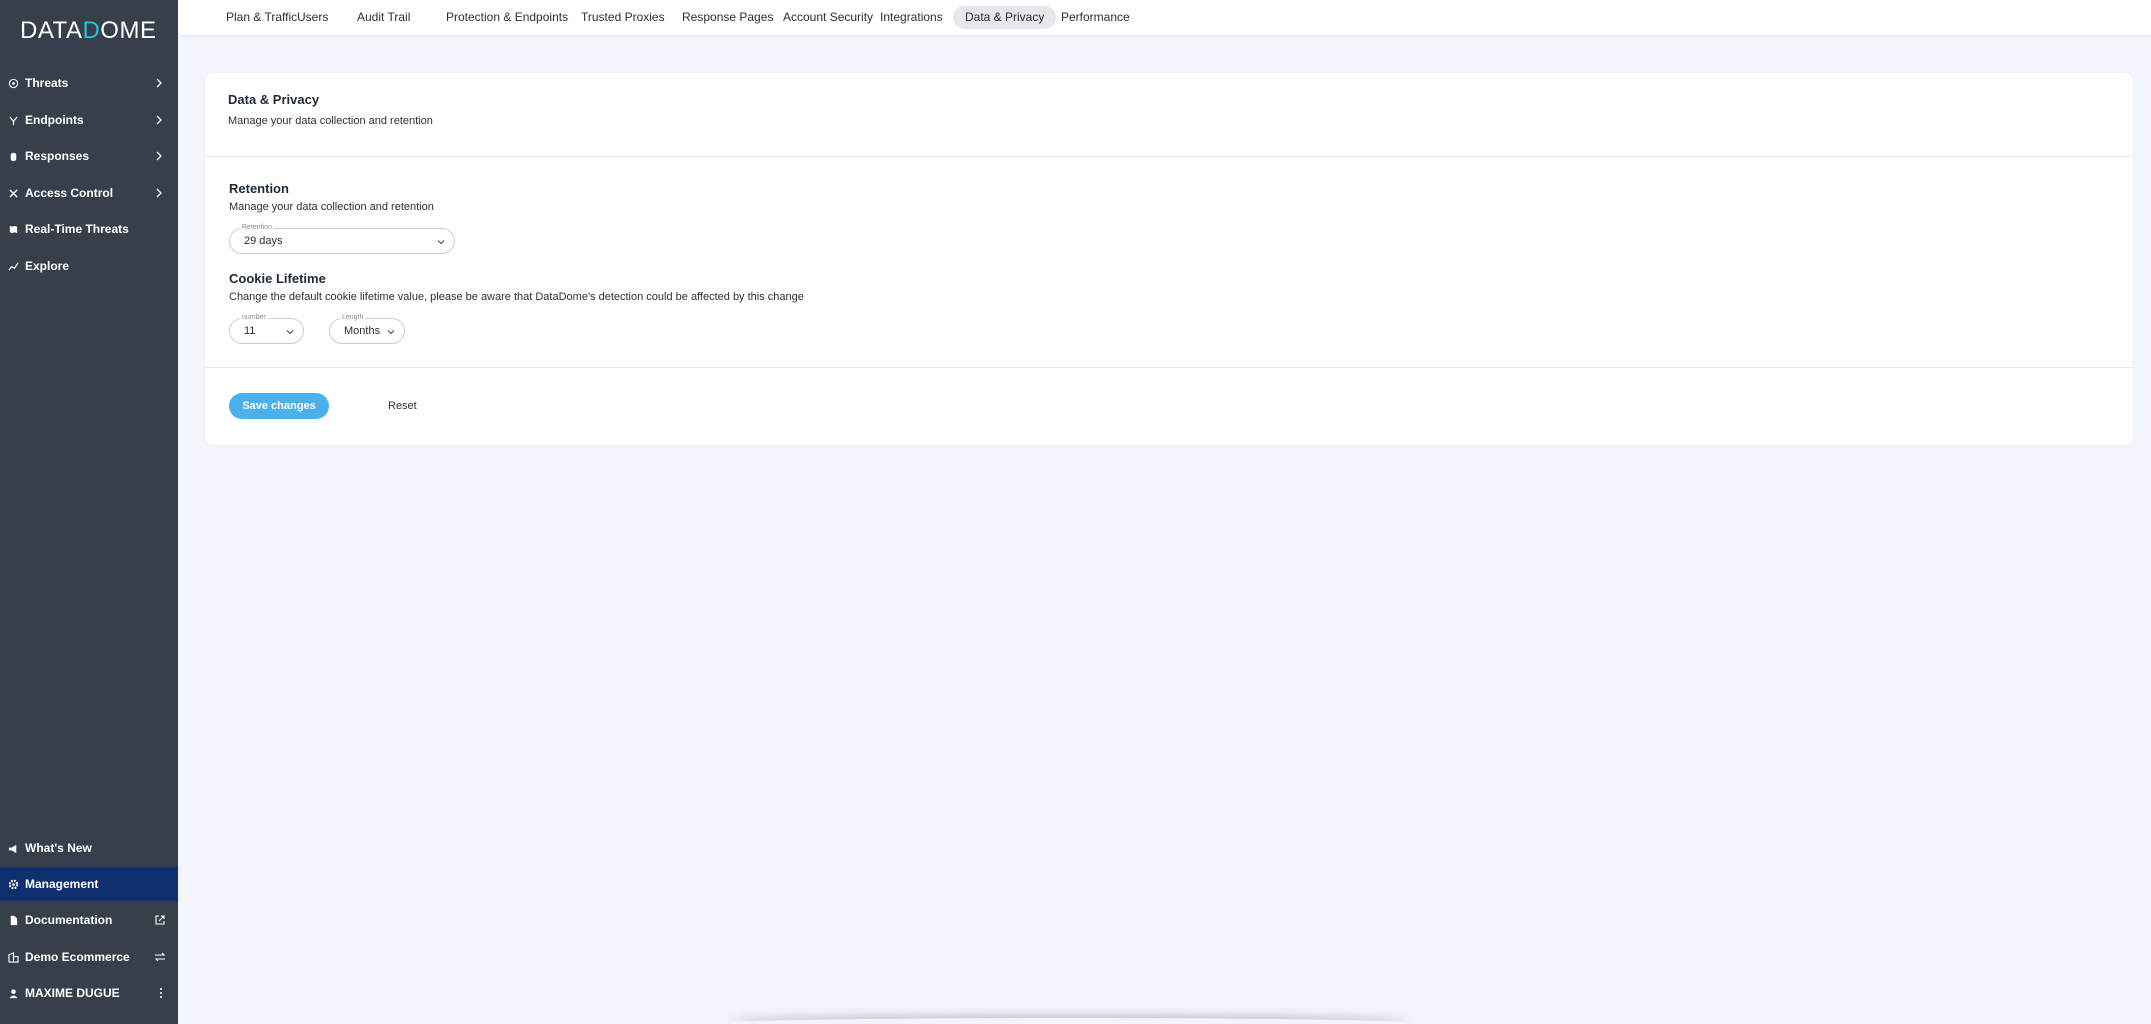  What do you see at coordinates (383, 17) in the screenshot?
I see `tab-audit-trail: Audit Trail` at bounding box center [383, 17].